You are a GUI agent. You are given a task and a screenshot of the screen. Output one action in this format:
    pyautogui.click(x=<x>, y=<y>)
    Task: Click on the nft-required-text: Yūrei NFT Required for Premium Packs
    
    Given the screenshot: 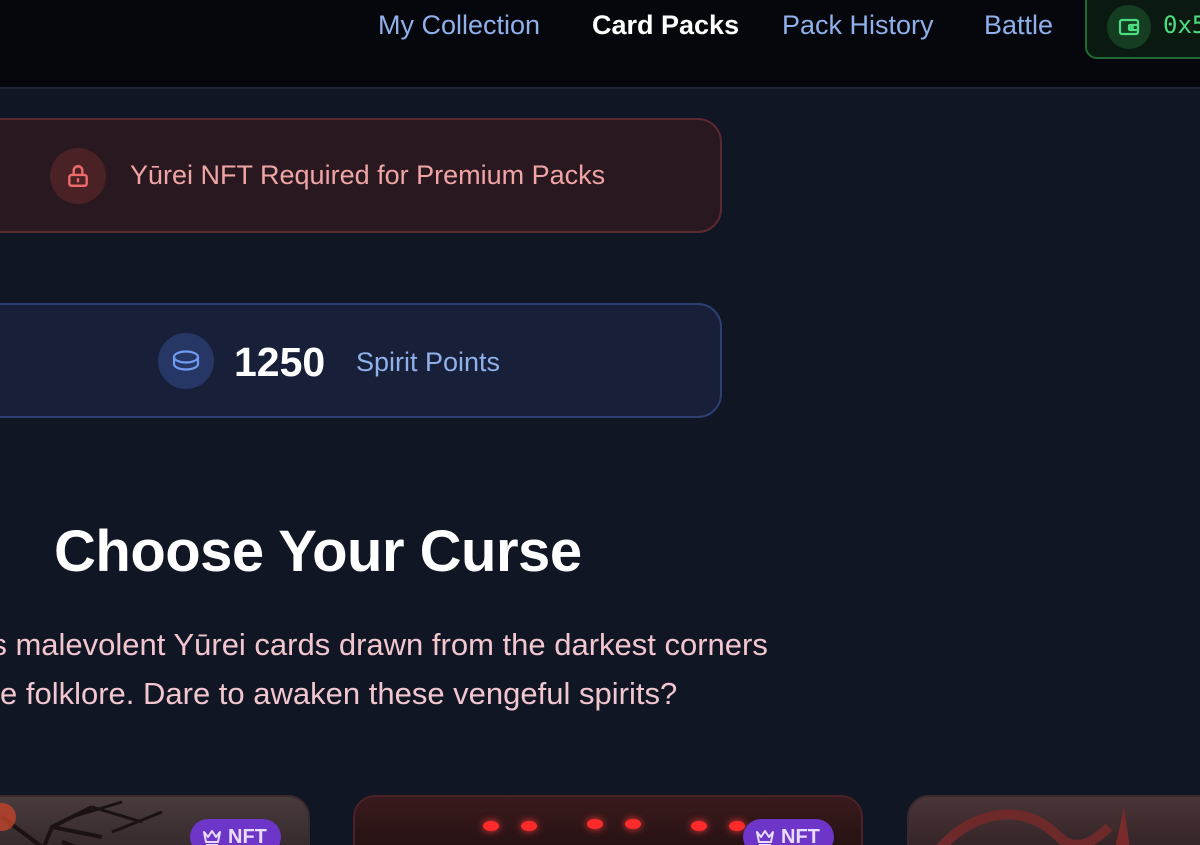 What is the action you would take?
    pyautogui.click(x=368, y=175)
    